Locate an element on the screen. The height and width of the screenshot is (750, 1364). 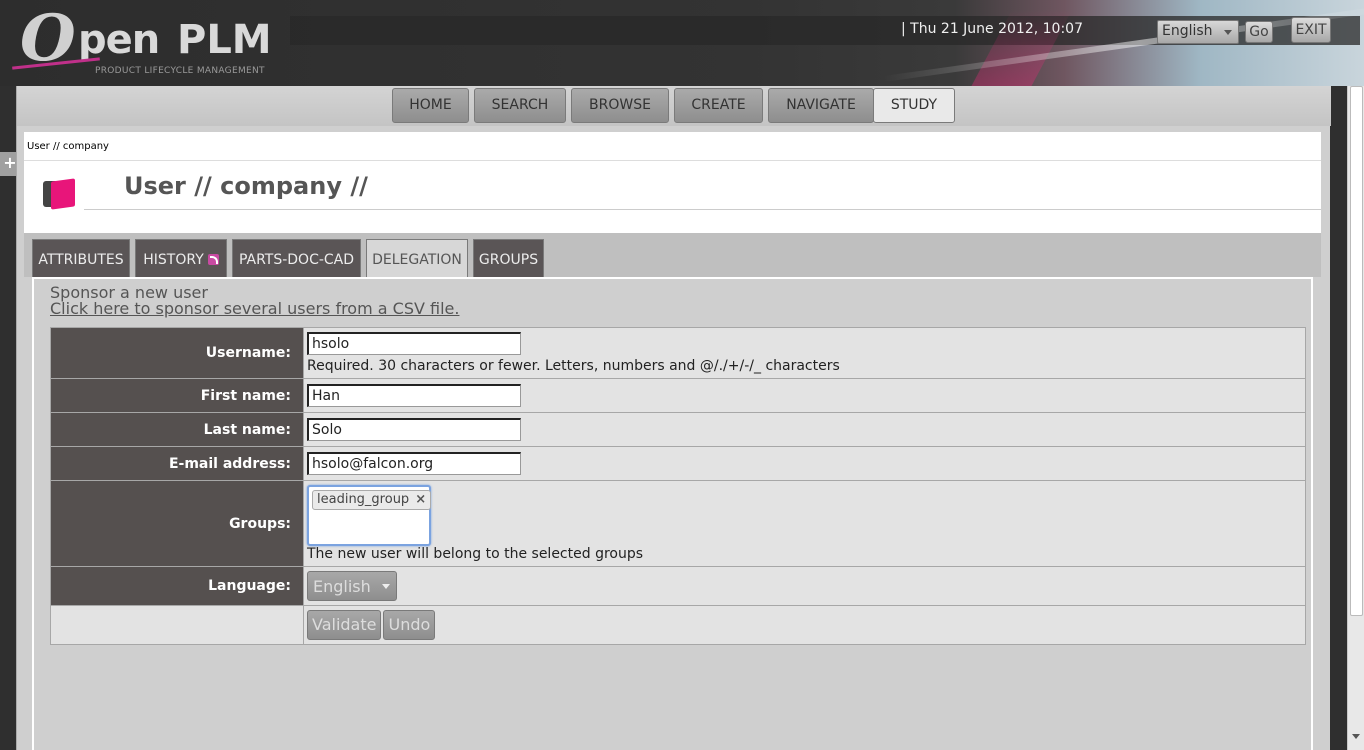
tab-parts-doc-cad-label: PARTS-DOC-CAD is located at coordinates (296, 260).